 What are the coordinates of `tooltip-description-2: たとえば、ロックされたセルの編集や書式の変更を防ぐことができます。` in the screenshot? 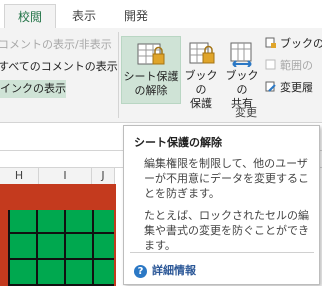 It's located at (226, 230).